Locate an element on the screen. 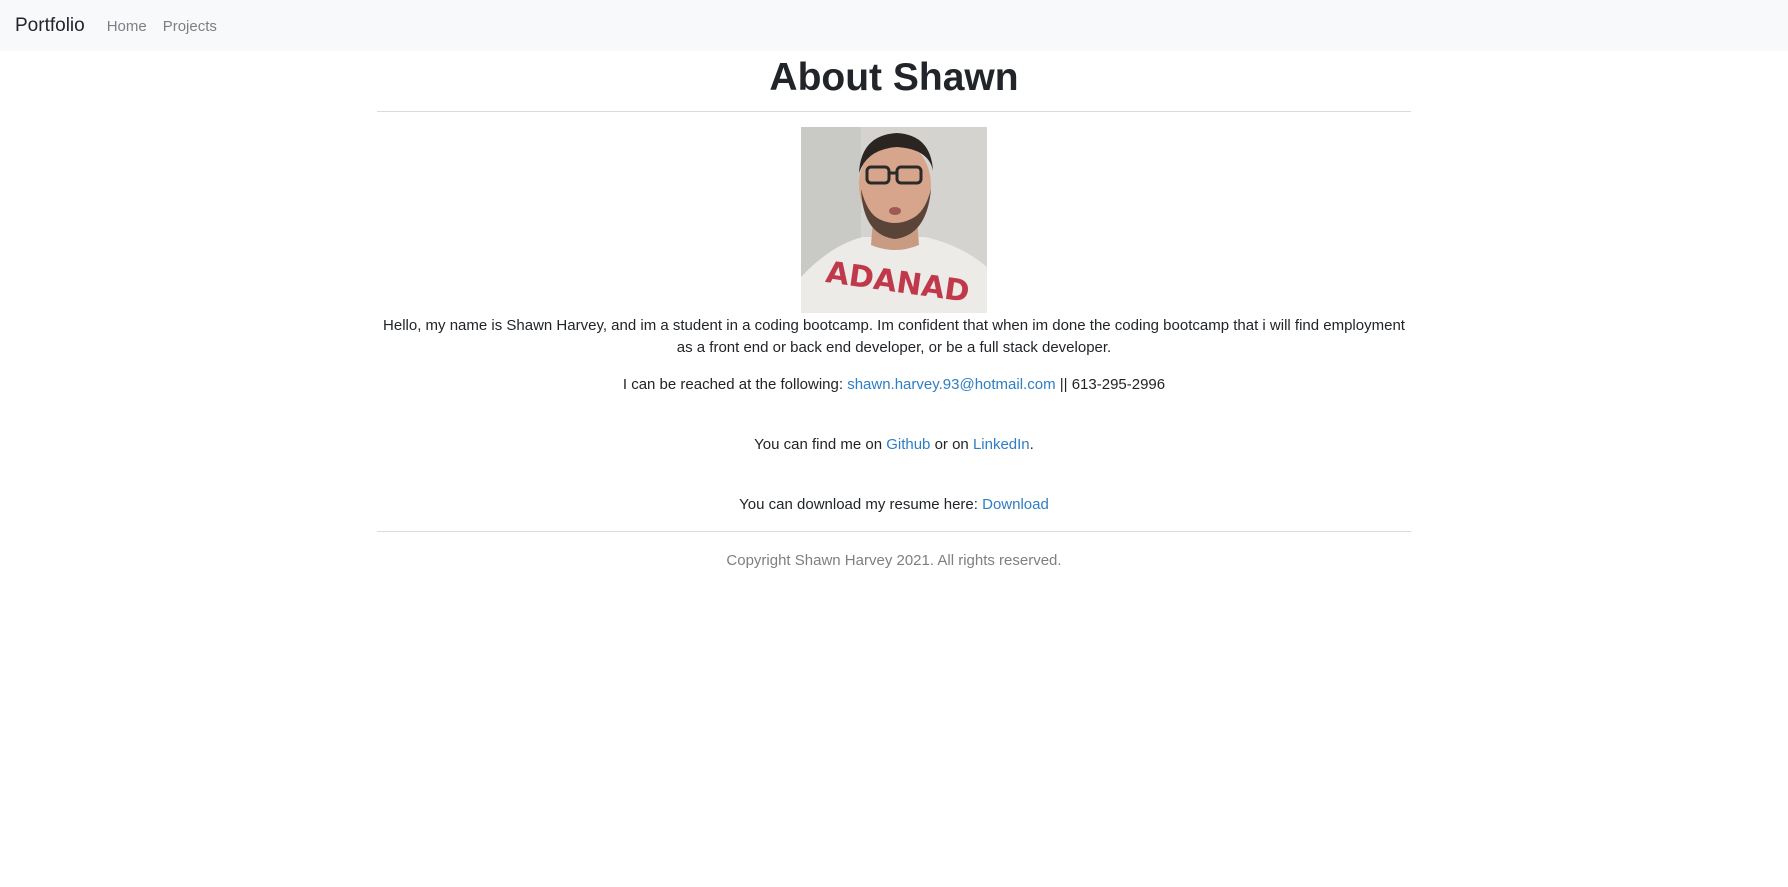 This screenshot has height=887, width=1788. social-suffix: . is located at coordinates (1031, 444).